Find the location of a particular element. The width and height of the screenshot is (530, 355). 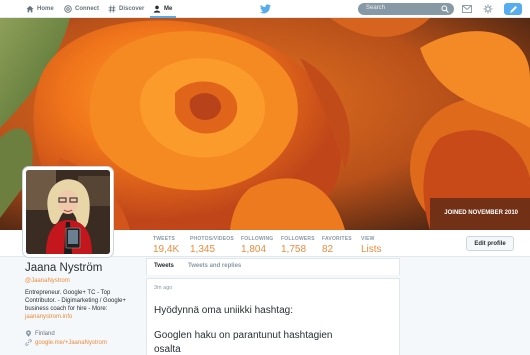

bio-line: business coach for hire - More: is located at coordinates (66, 309).